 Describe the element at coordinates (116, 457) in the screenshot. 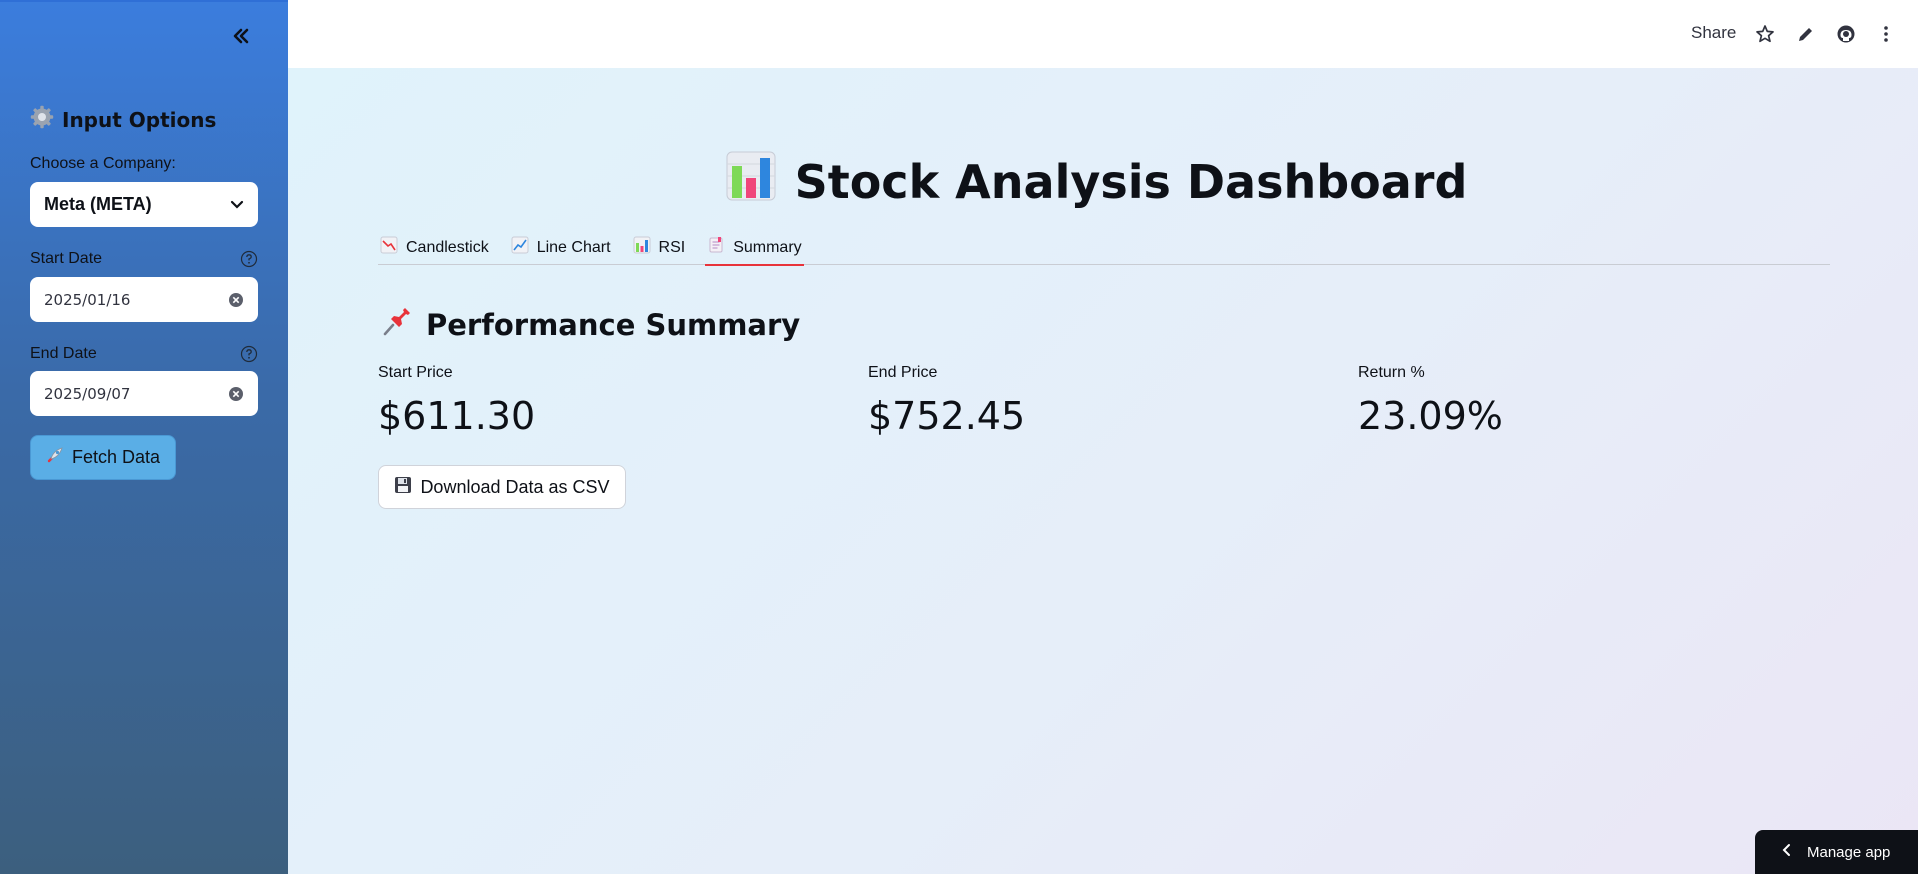

I see `fetch-data-label: Fetch Data` at that location.